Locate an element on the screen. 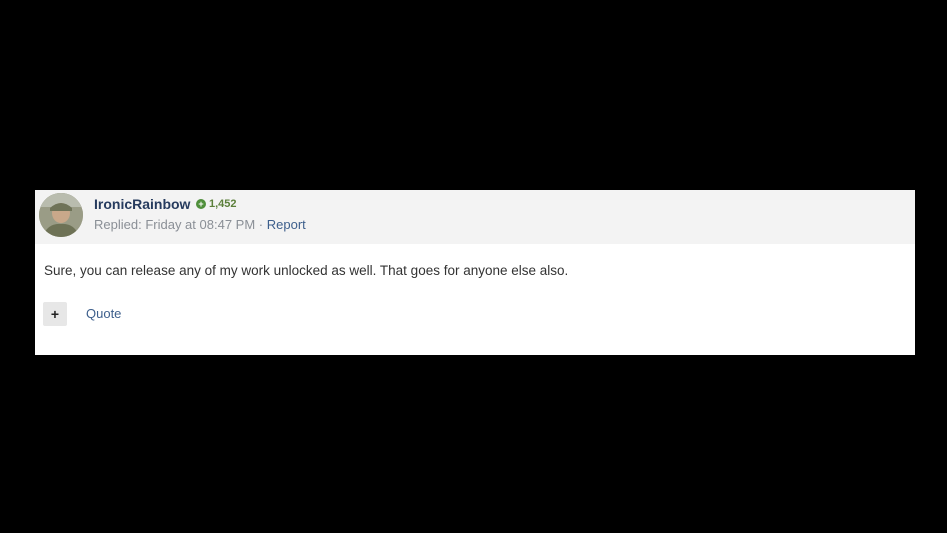 The width and height of the screenshot is (947, 533). report-link: Report is located at coordinates (286, 224).